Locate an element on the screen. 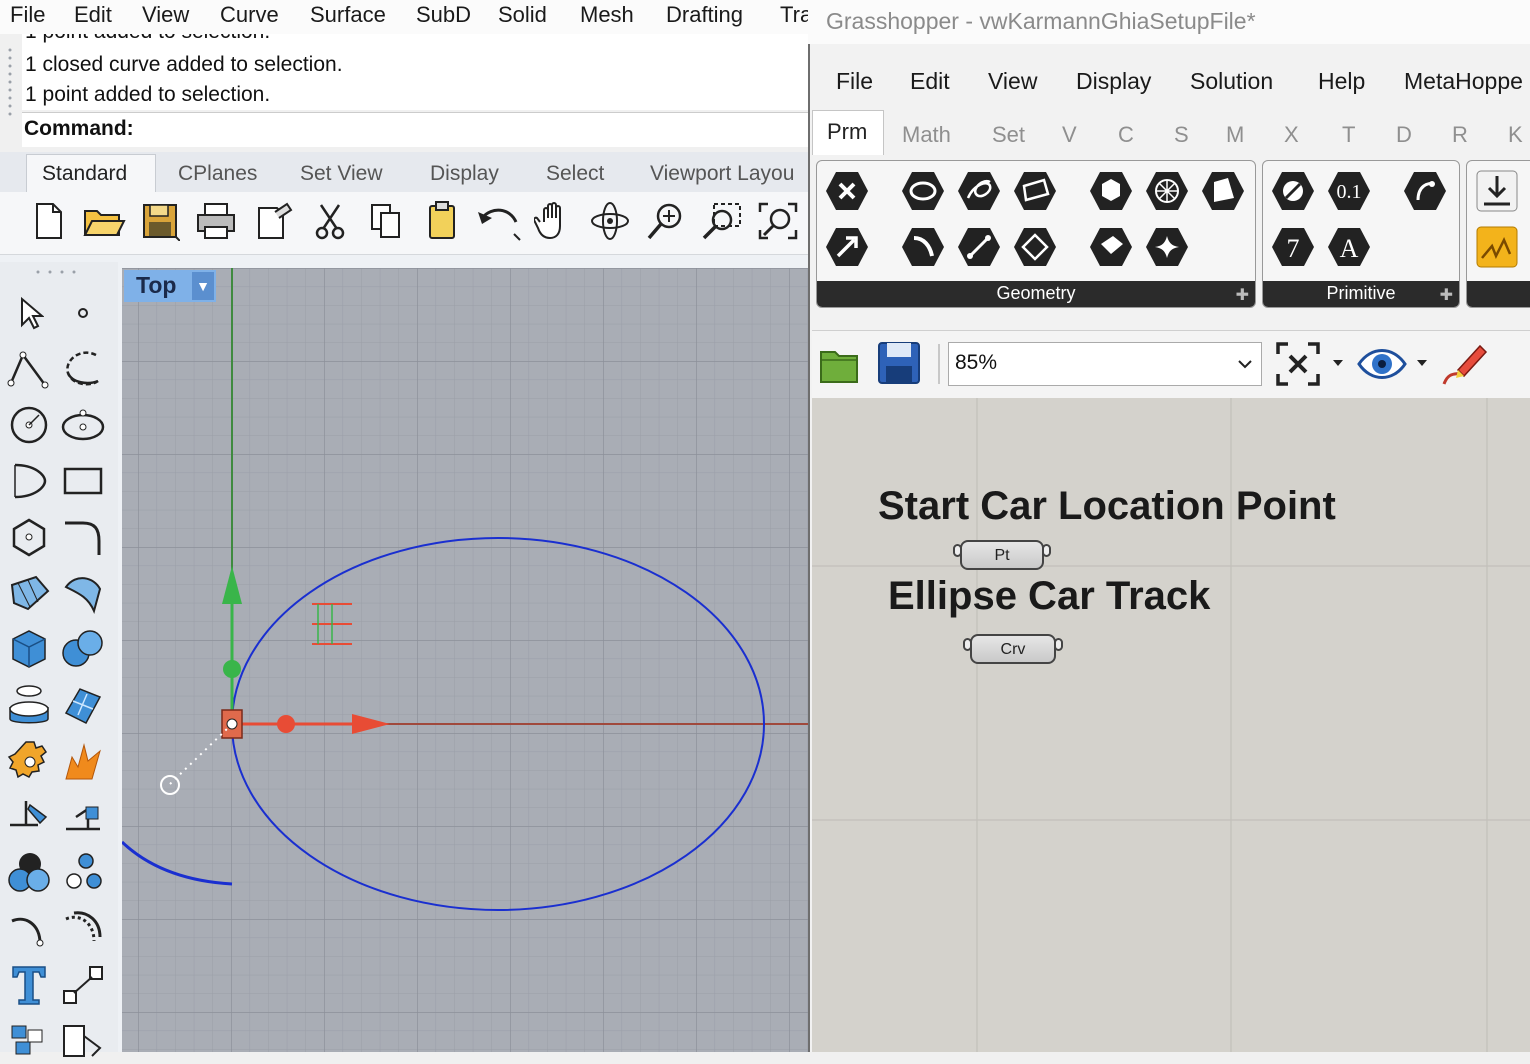 This screenshot has height=1064, width=1530. tab-transform: T is located at coordinates (1348, 135).